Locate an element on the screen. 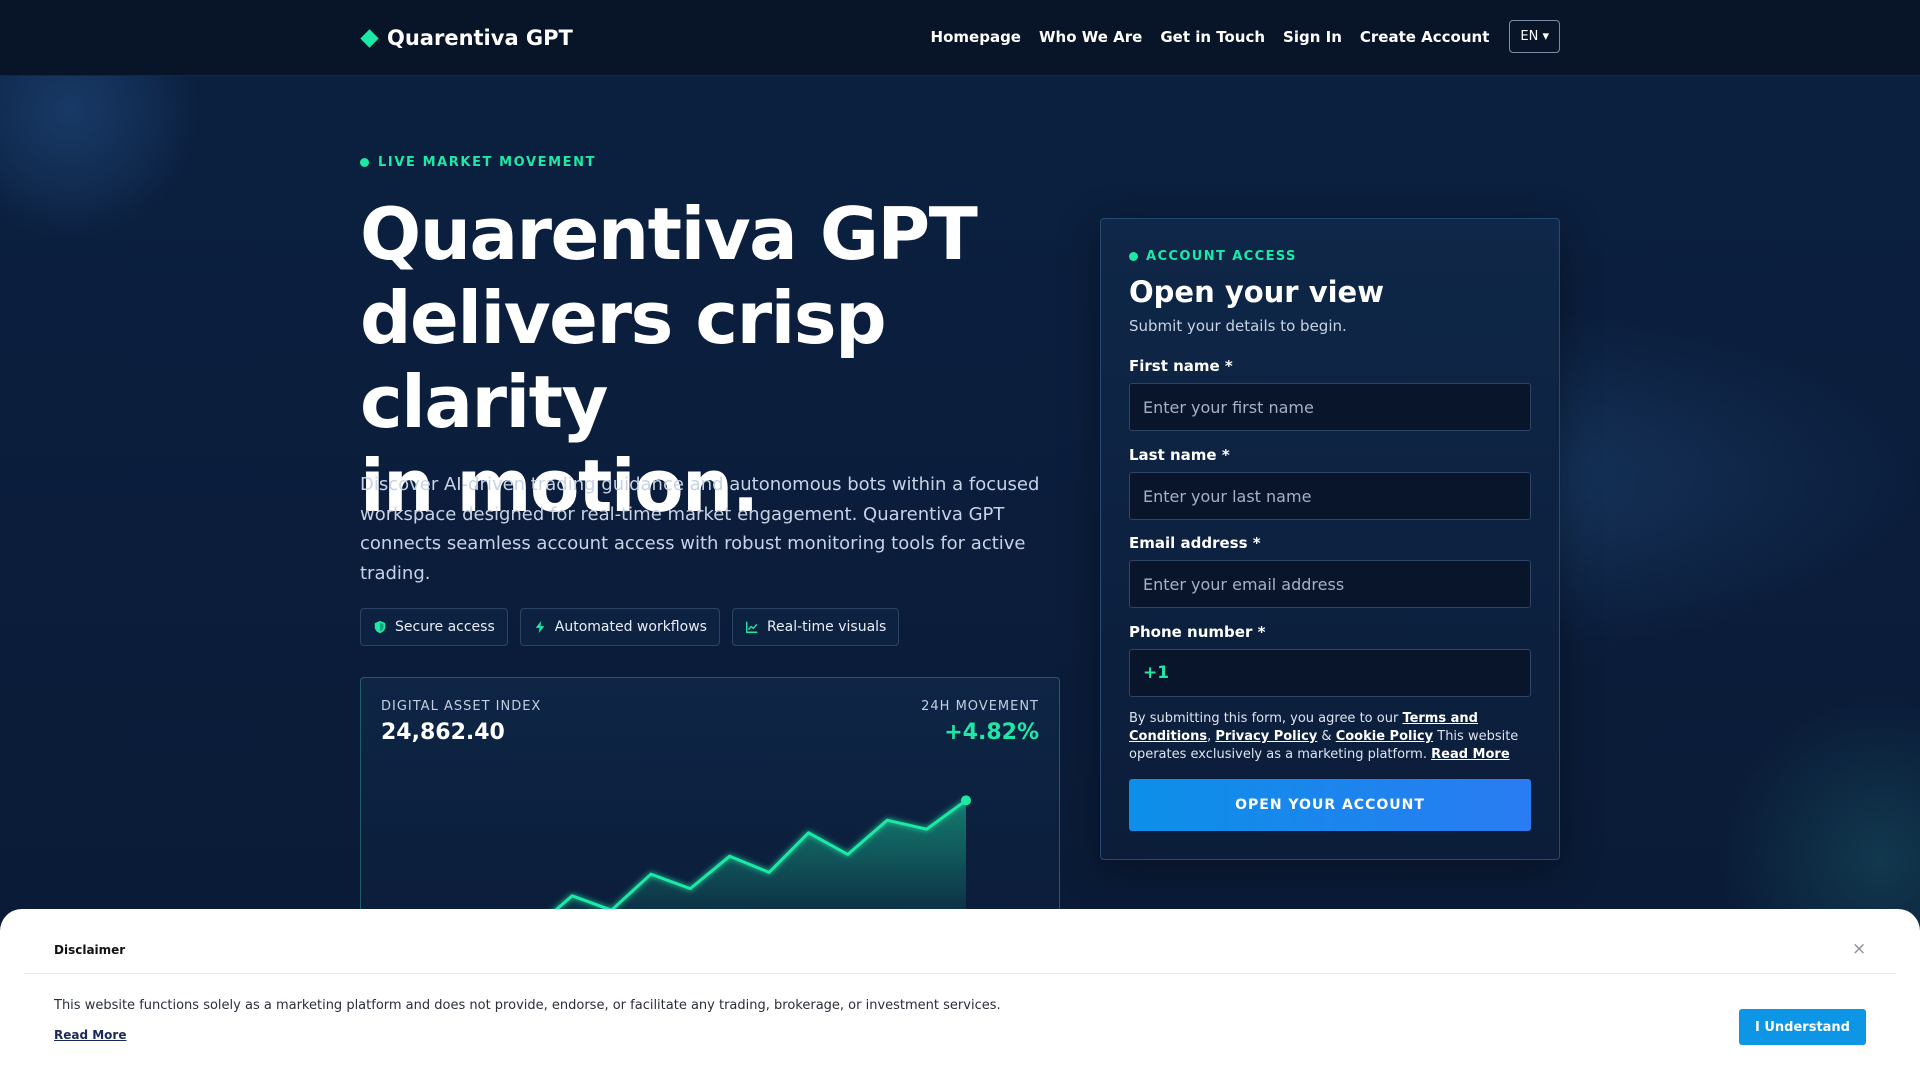 Image resolution: width=1920 pixels, height=1080 pixels. last-name-field is located at coordinates (1330, 496).